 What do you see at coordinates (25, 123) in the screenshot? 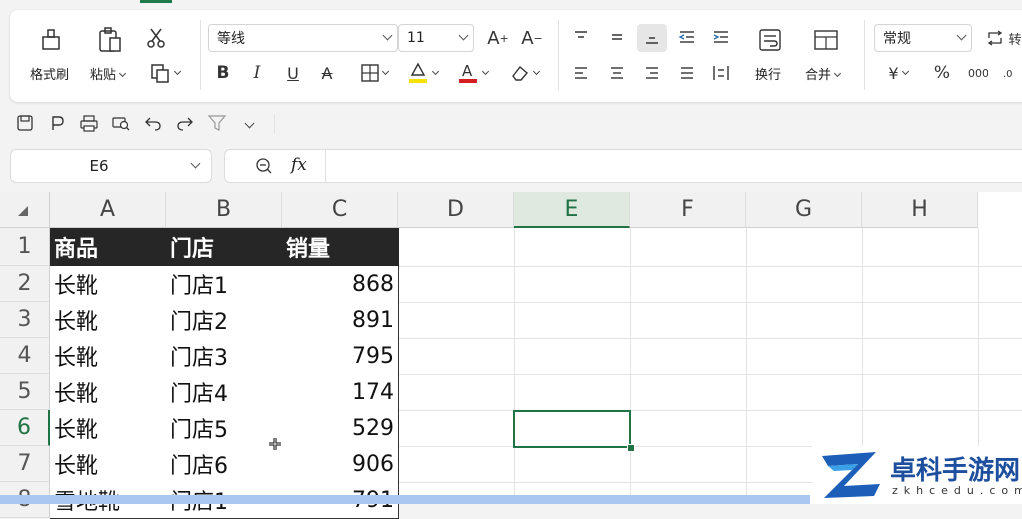
I see `save-icon` at bounding box center [25, 123].